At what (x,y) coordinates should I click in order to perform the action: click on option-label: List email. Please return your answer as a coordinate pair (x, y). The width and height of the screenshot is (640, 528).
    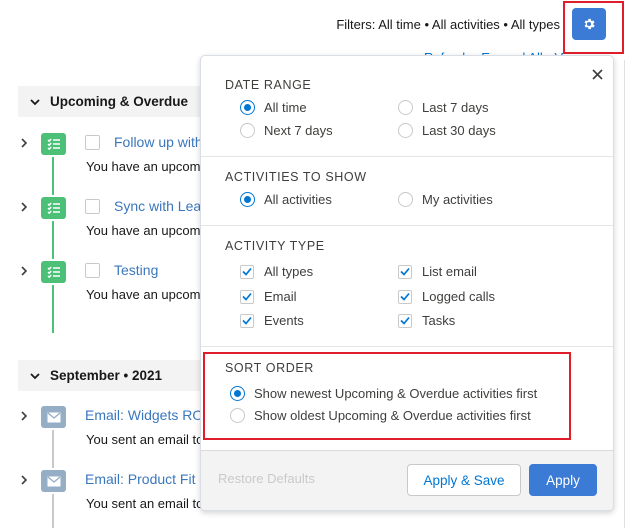
    Looking at the image, I should click on (449, 271).